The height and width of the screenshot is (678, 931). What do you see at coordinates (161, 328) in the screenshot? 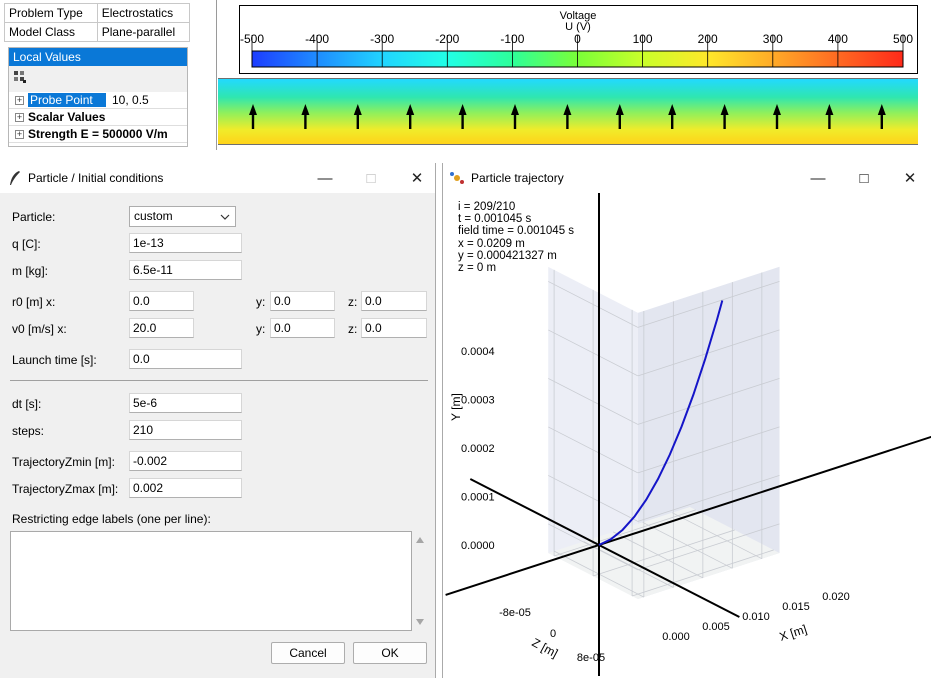
I see `v0-x-input: 20.0` at bounding box center [161, 328].